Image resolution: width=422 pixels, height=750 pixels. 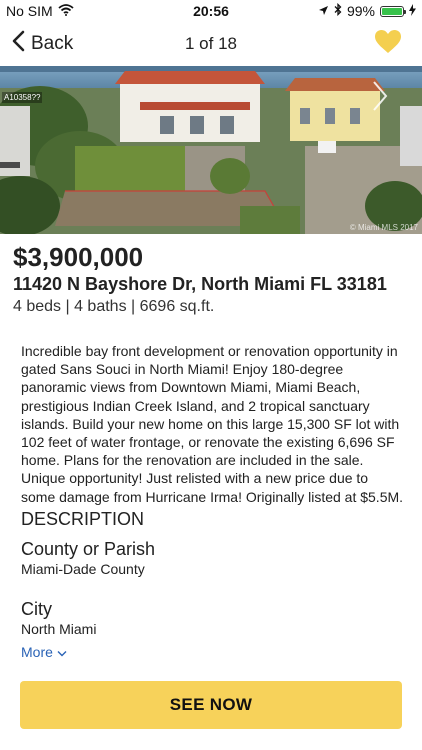 I want to click on battery-icon, so click(x=393, y=11).